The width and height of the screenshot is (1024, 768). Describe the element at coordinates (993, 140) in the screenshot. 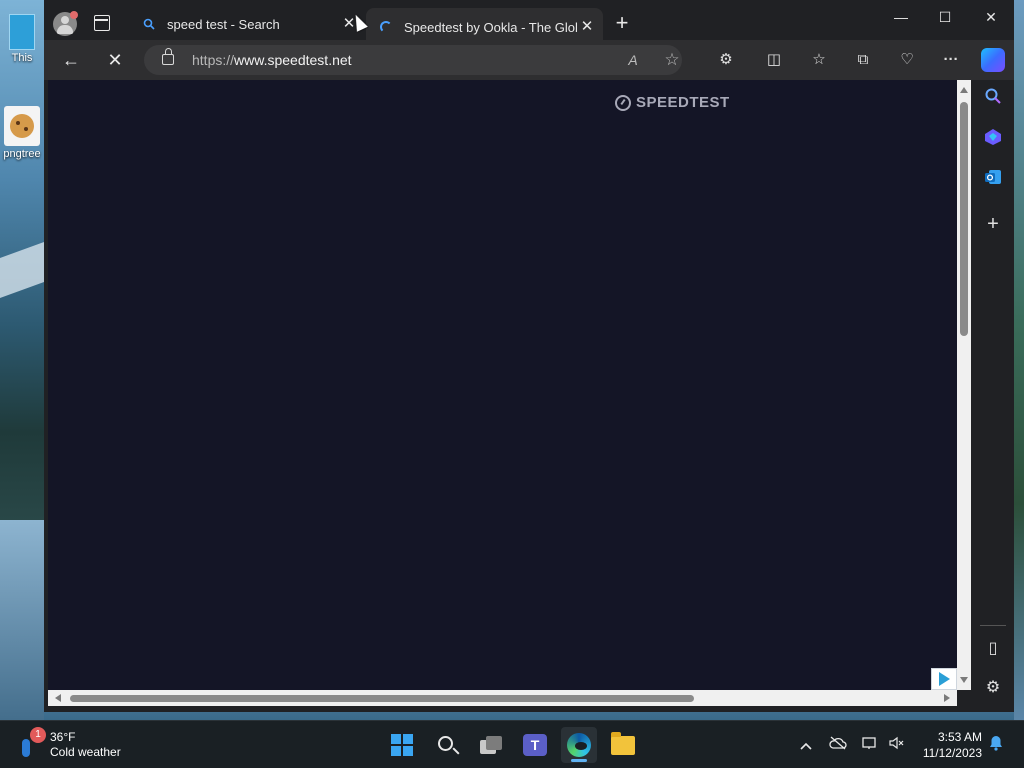

I see `copilot-designer-icon` at that location.